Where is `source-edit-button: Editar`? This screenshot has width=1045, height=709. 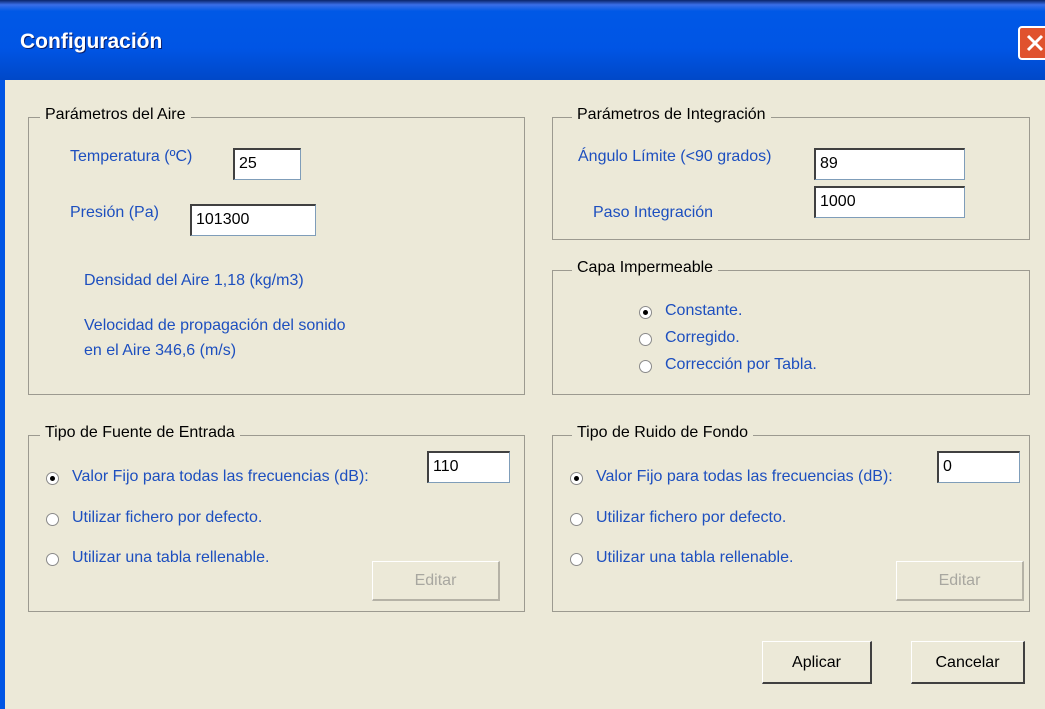
source-edit-button: Editar is located at coordinates (436, 581).